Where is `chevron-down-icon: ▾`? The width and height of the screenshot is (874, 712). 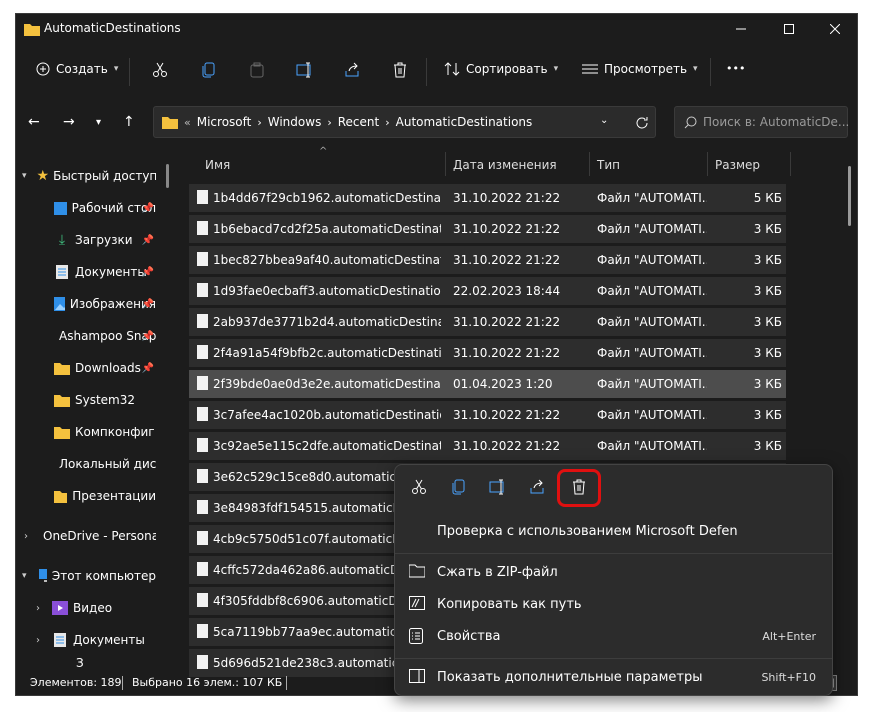
chevron-down-icon: ▾ is located at coordinates (116, 69).